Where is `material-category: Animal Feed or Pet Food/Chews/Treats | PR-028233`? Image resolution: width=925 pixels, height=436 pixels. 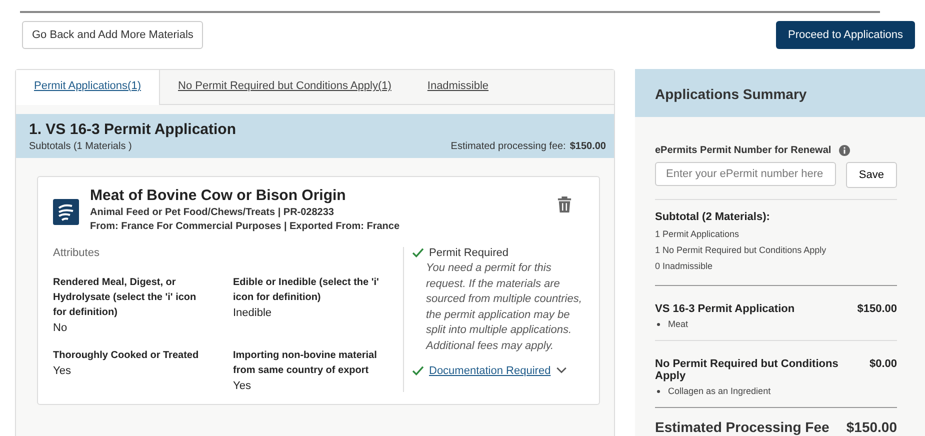
material-category: Animal Feed or Pet Food/Chews/Treats | PR-028233 is located at coordinates (212, 212).